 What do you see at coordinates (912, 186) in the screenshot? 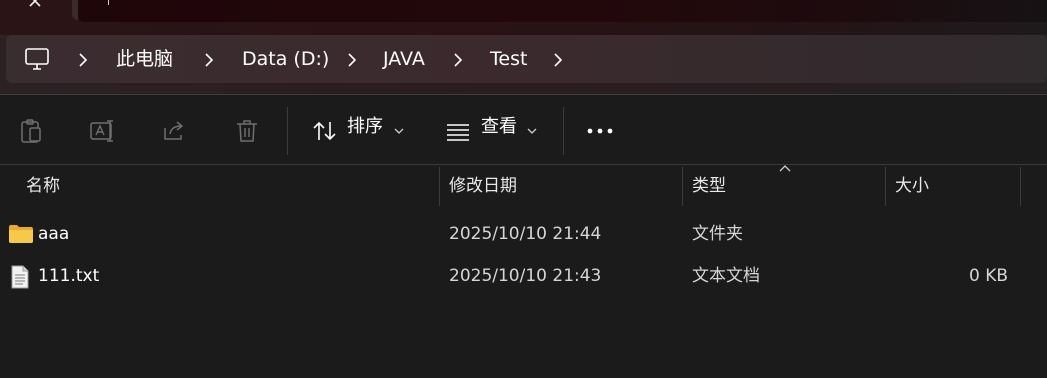
I see `column-header-size: 大小` at bounding box center [912, 186].